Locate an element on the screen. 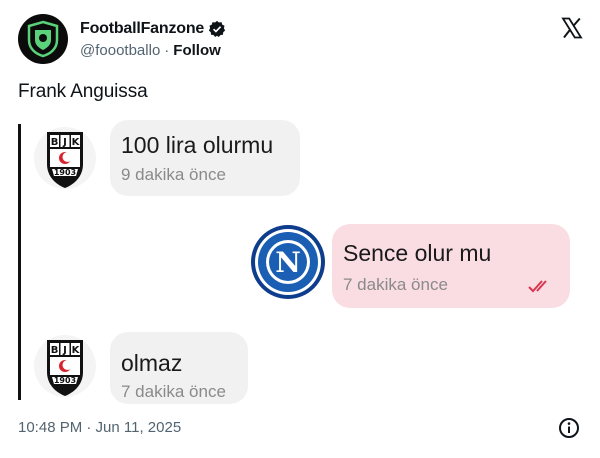 Image resolution: width=600 pixels, height=458 pixels. napoli-letter: N is located at coordinates (288, 262).